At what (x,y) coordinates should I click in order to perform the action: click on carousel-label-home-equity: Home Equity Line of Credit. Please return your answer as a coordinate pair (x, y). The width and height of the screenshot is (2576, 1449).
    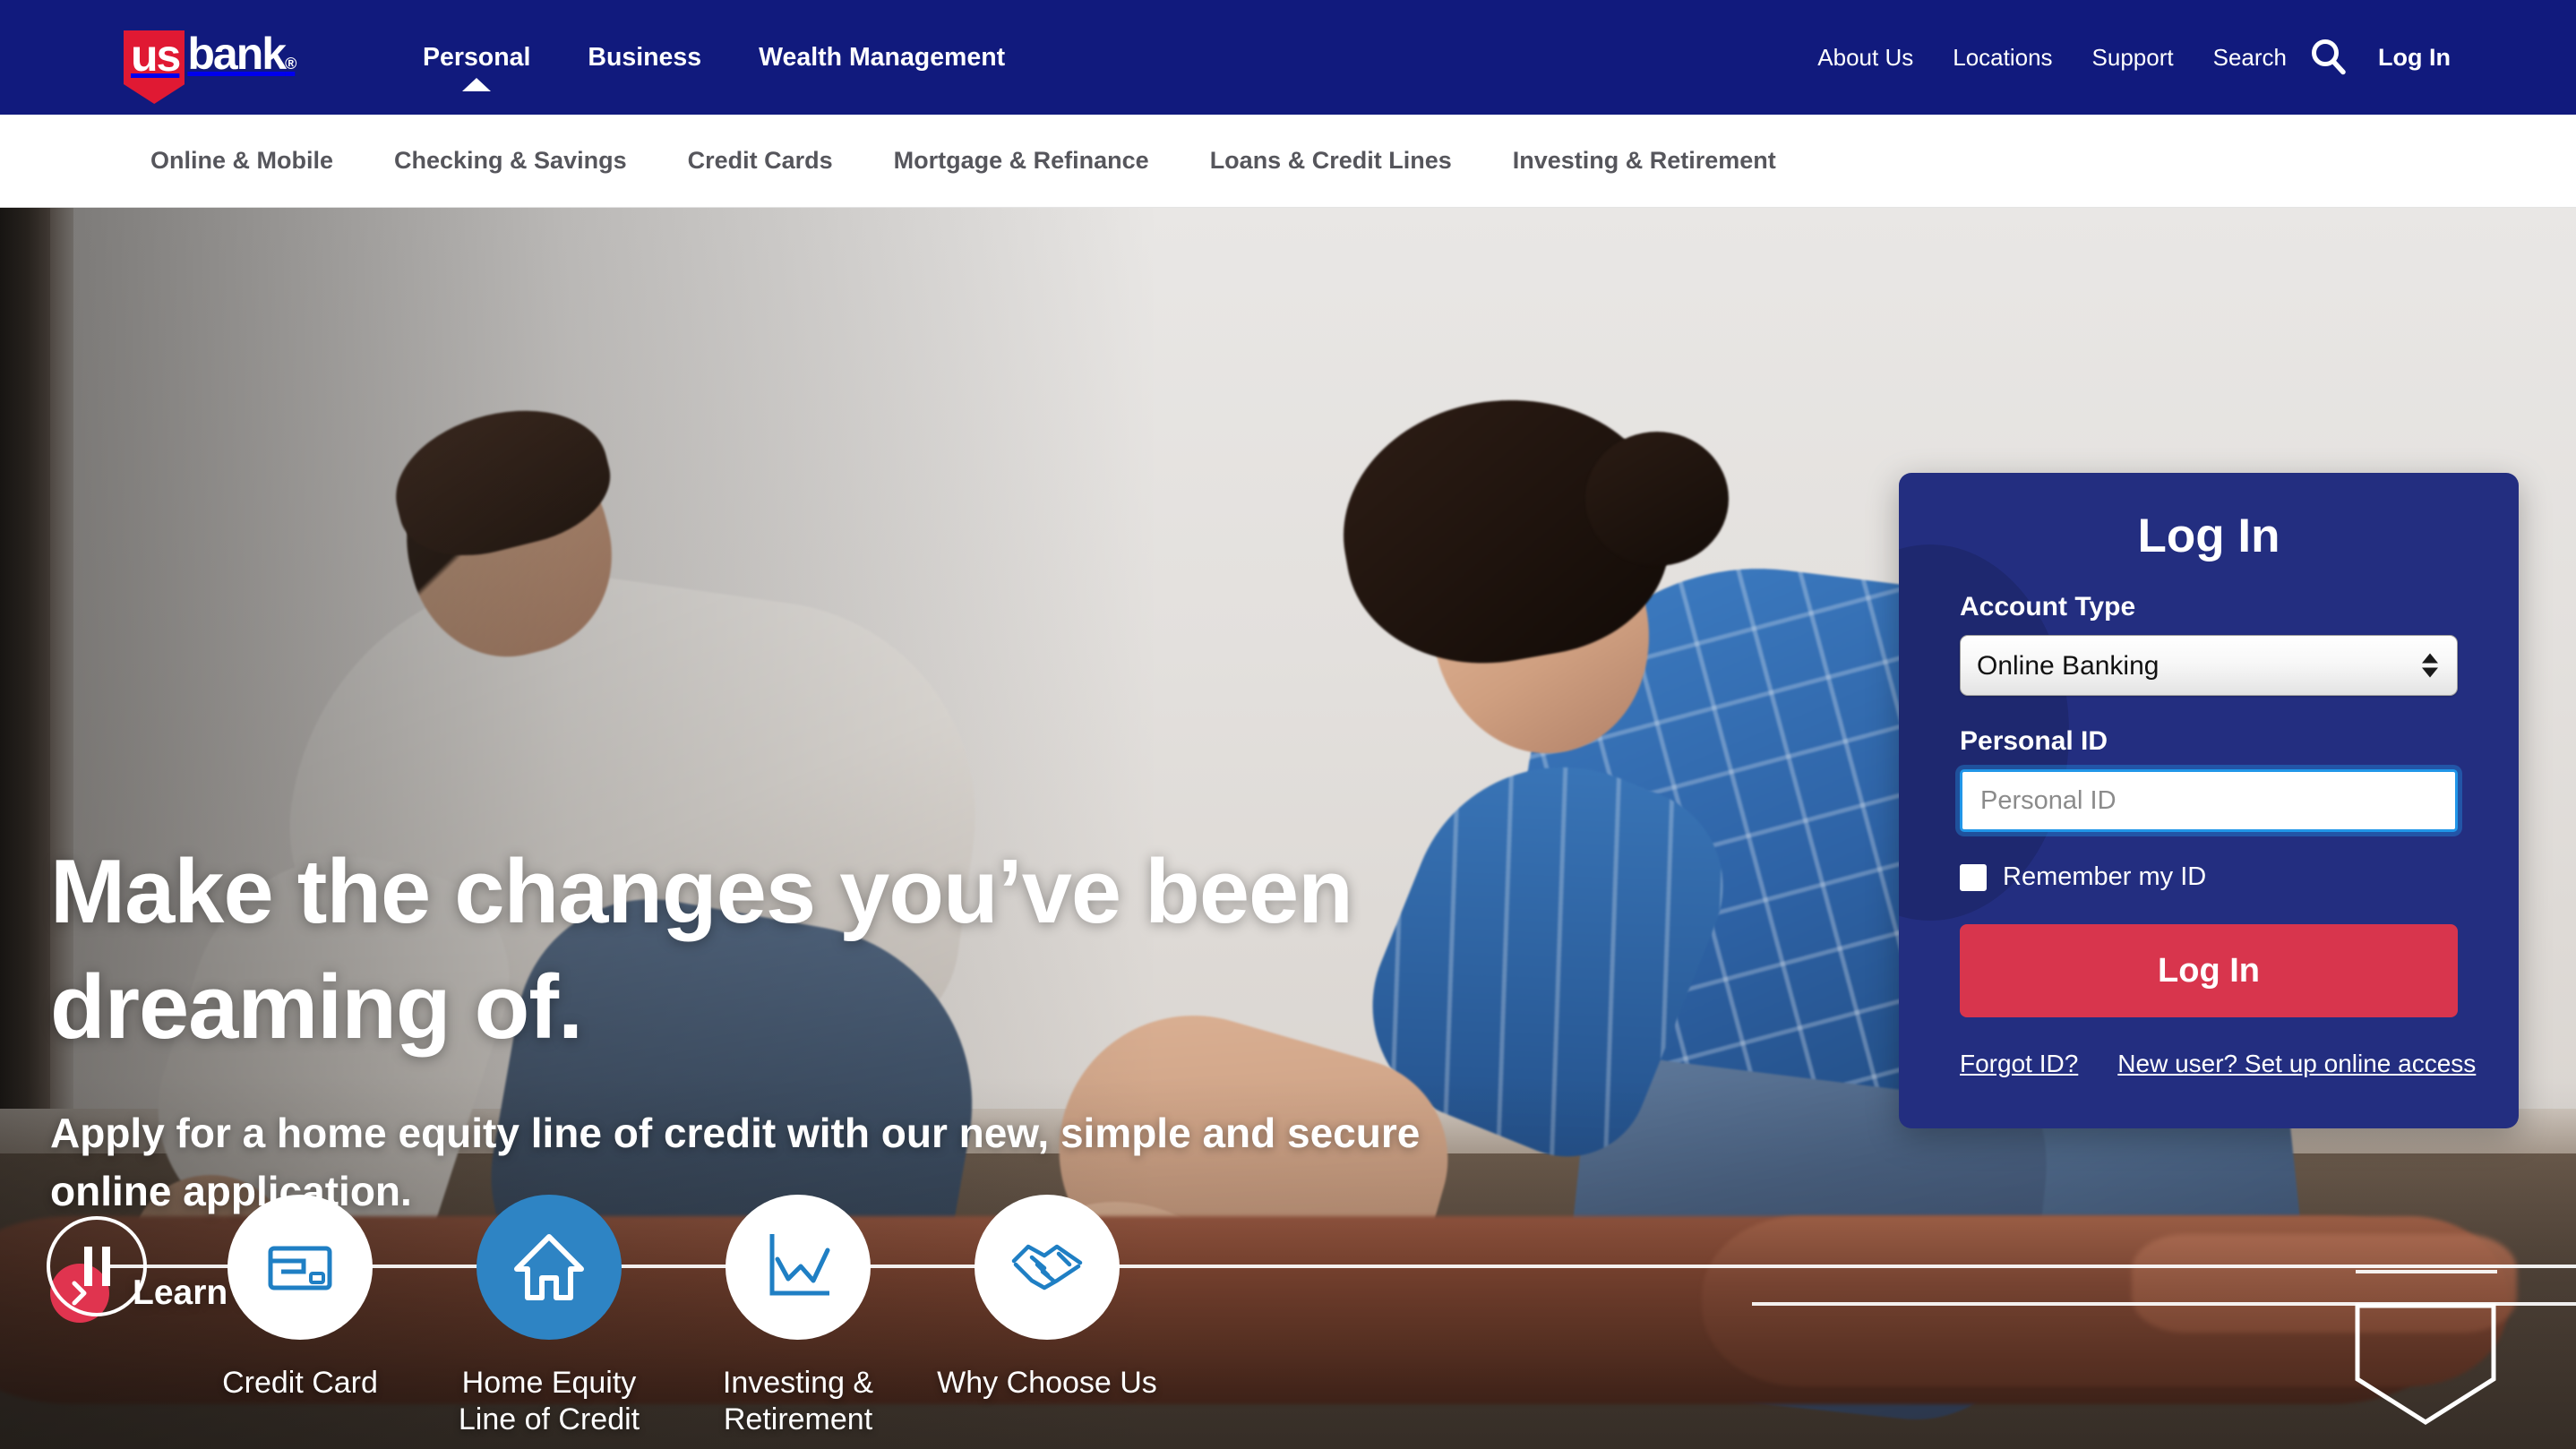
    Looking at the image, I should click on (549, 1401).